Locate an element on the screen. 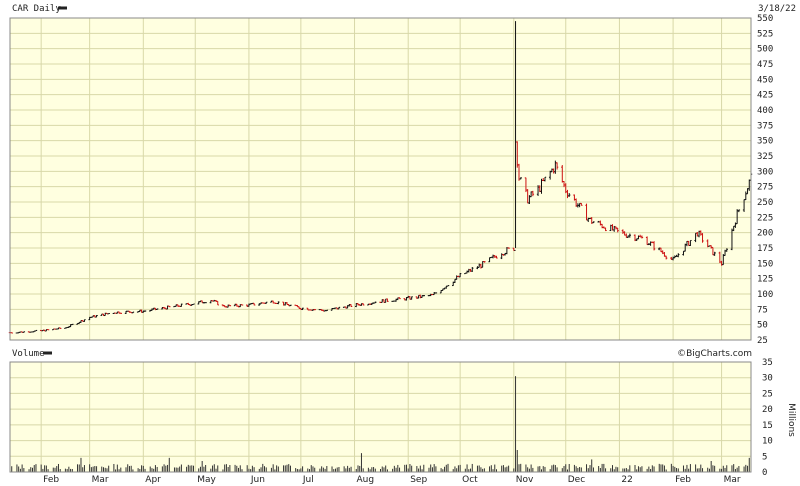 The image size is (800, 486). header-strip is located at coordinates (400, 8).